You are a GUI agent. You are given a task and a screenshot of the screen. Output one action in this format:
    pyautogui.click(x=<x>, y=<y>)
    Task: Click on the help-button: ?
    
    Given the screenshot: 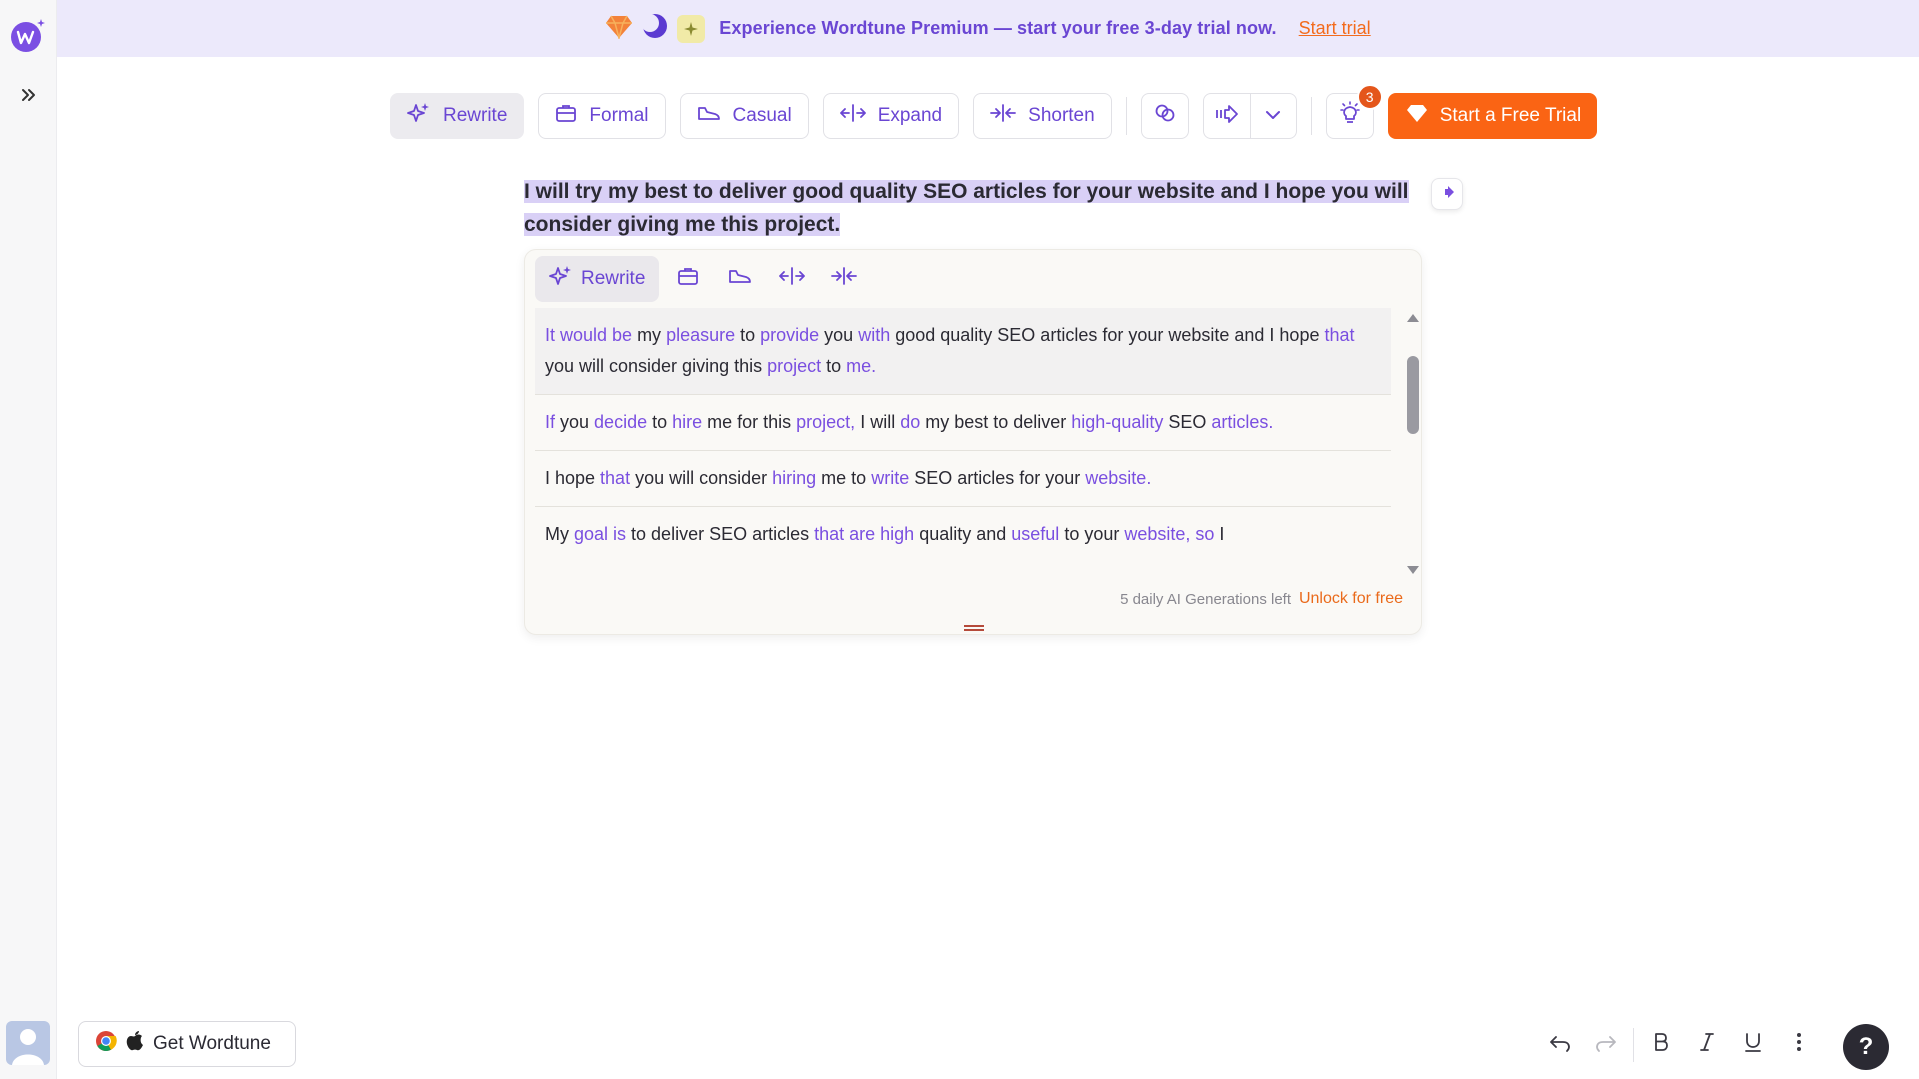 What is the action you would take?
    pyautogui.click(x=1866, y=1047)
    